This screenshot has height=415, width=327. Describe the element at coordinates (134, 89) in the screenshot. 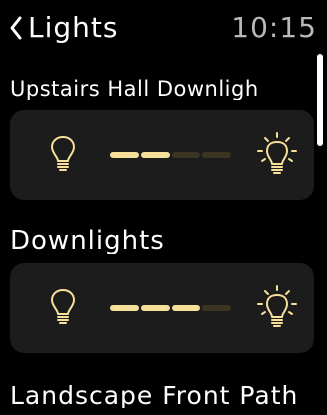

I see `accessory-title: Upstairs Hall Downligh` at that location.